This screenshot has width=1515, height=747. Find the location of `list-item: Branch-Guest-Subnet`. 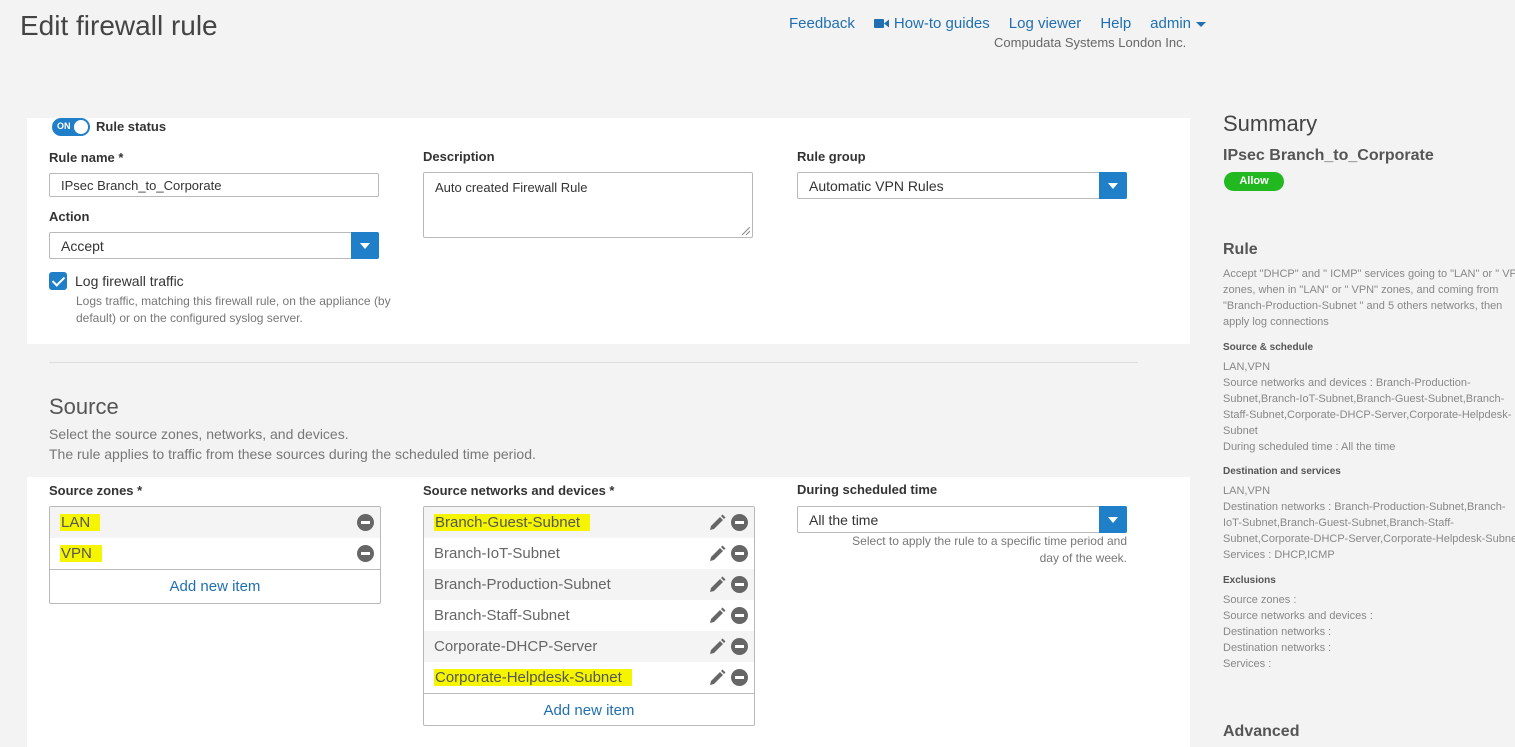

list-item: Branch-Guest-Subnet is located at coordinates (589, 522).